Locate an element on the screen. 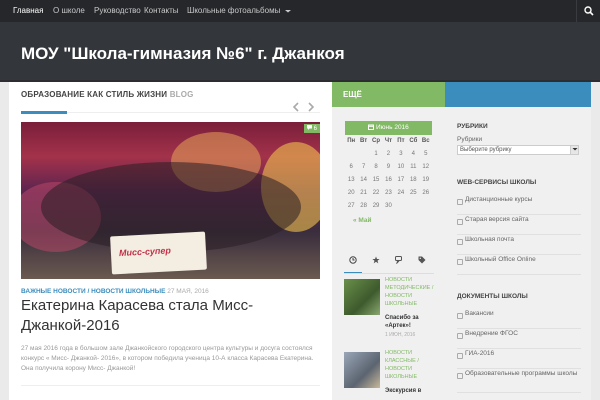 This screenshot has height=400, width=600. tab-popular is located at coordinates (376, 263).